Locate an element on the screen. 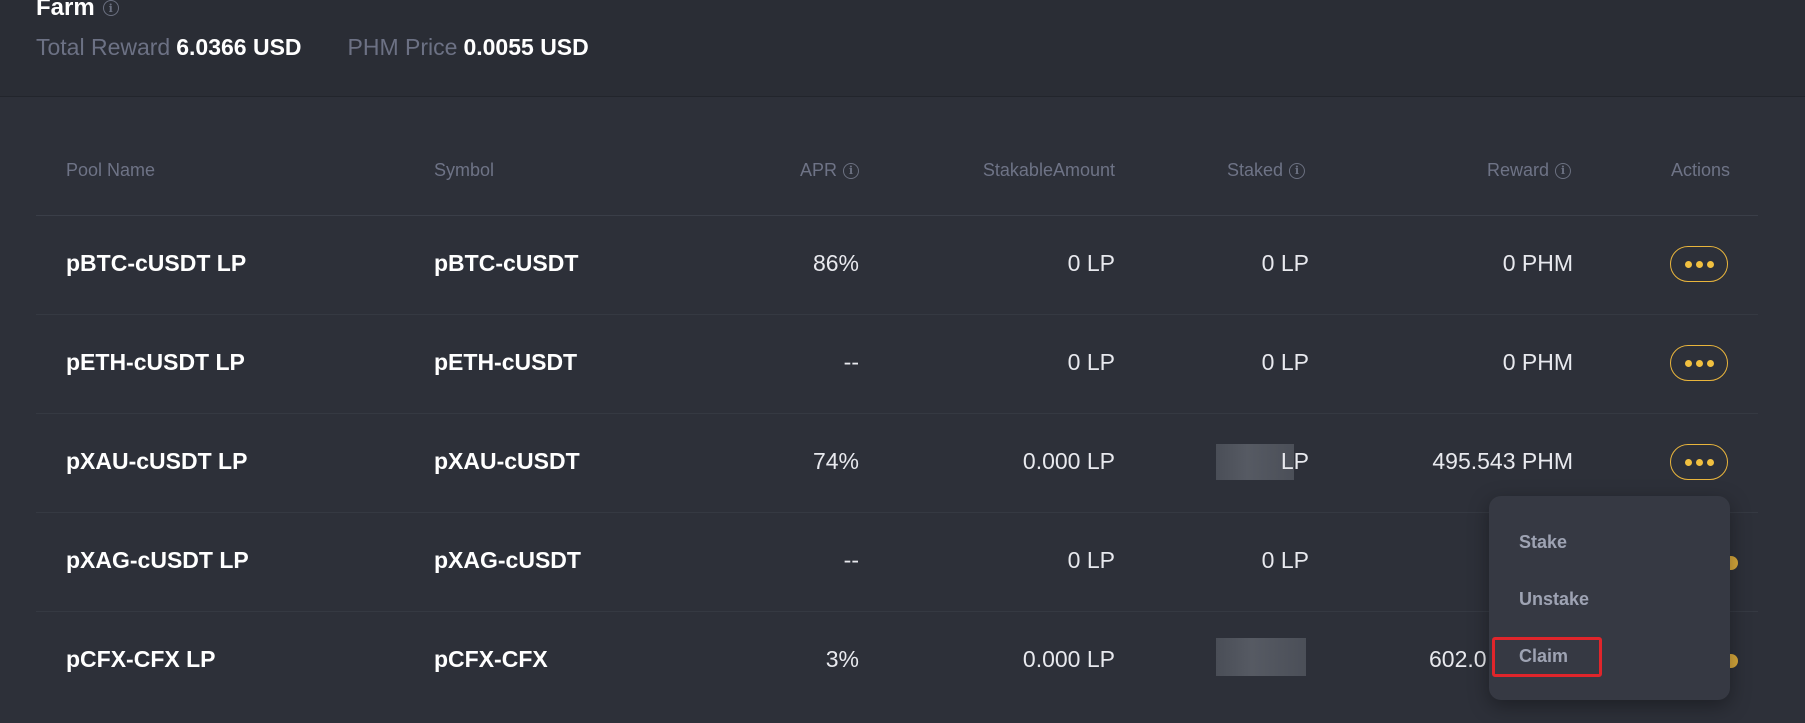  symbol: pBTC-cUSDT is located at coordinates (506, 263).